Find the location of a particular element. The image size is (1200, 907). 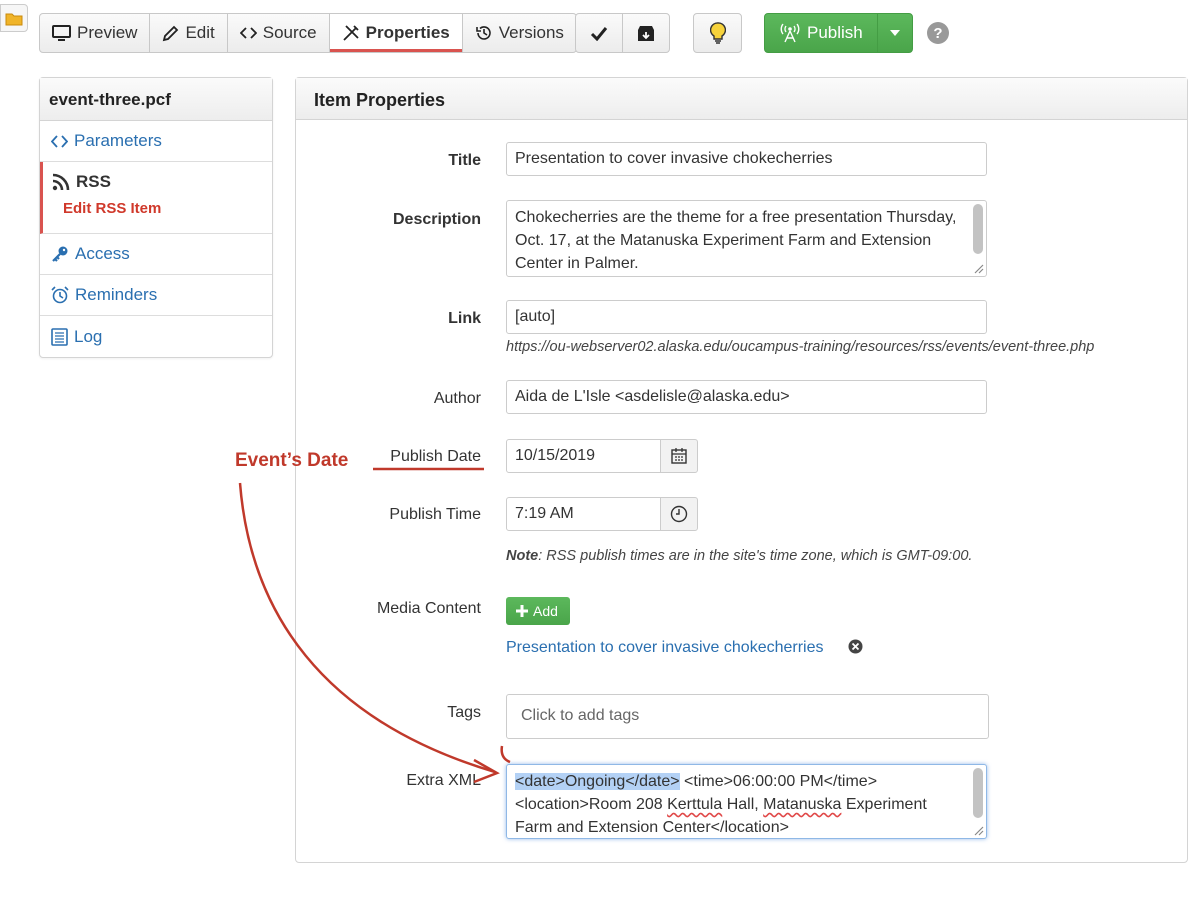

calendar-icon is located at coordinates (679, 456).